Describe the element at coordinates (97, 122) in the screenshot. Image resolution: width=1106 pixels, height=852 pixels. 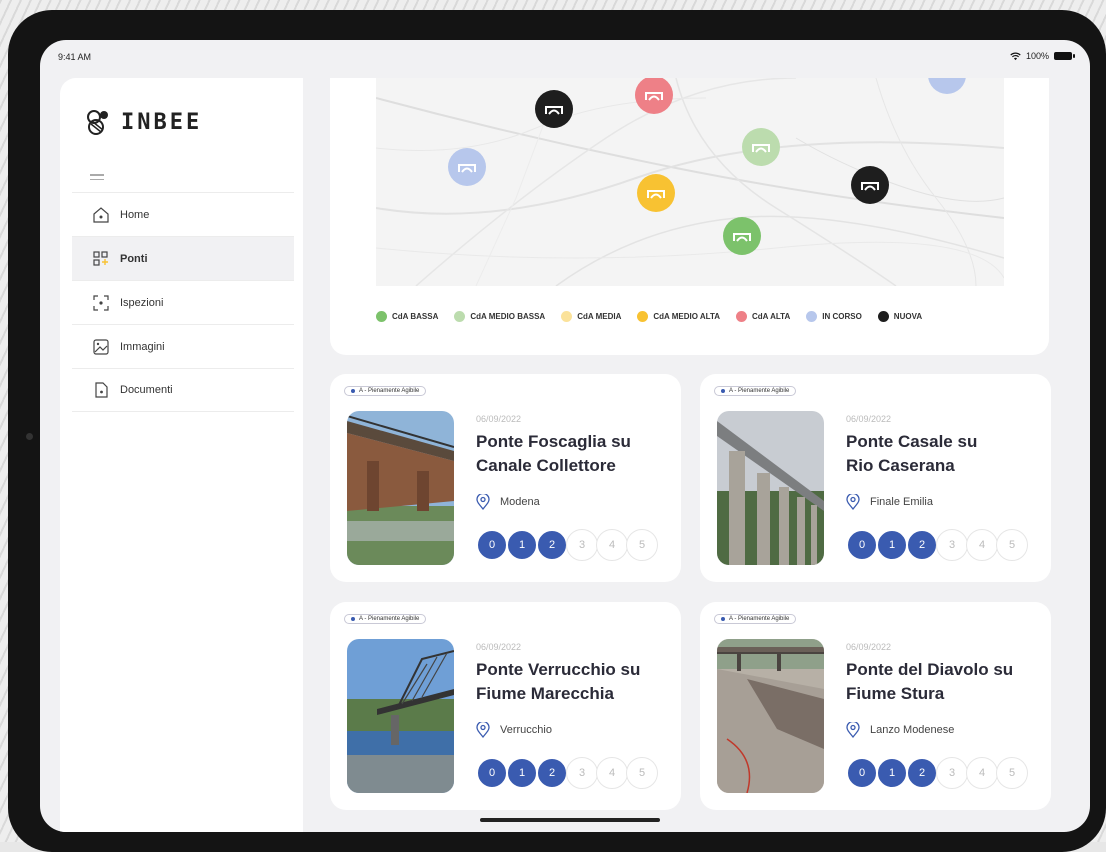
I see `bee-logo-icon` at that location.